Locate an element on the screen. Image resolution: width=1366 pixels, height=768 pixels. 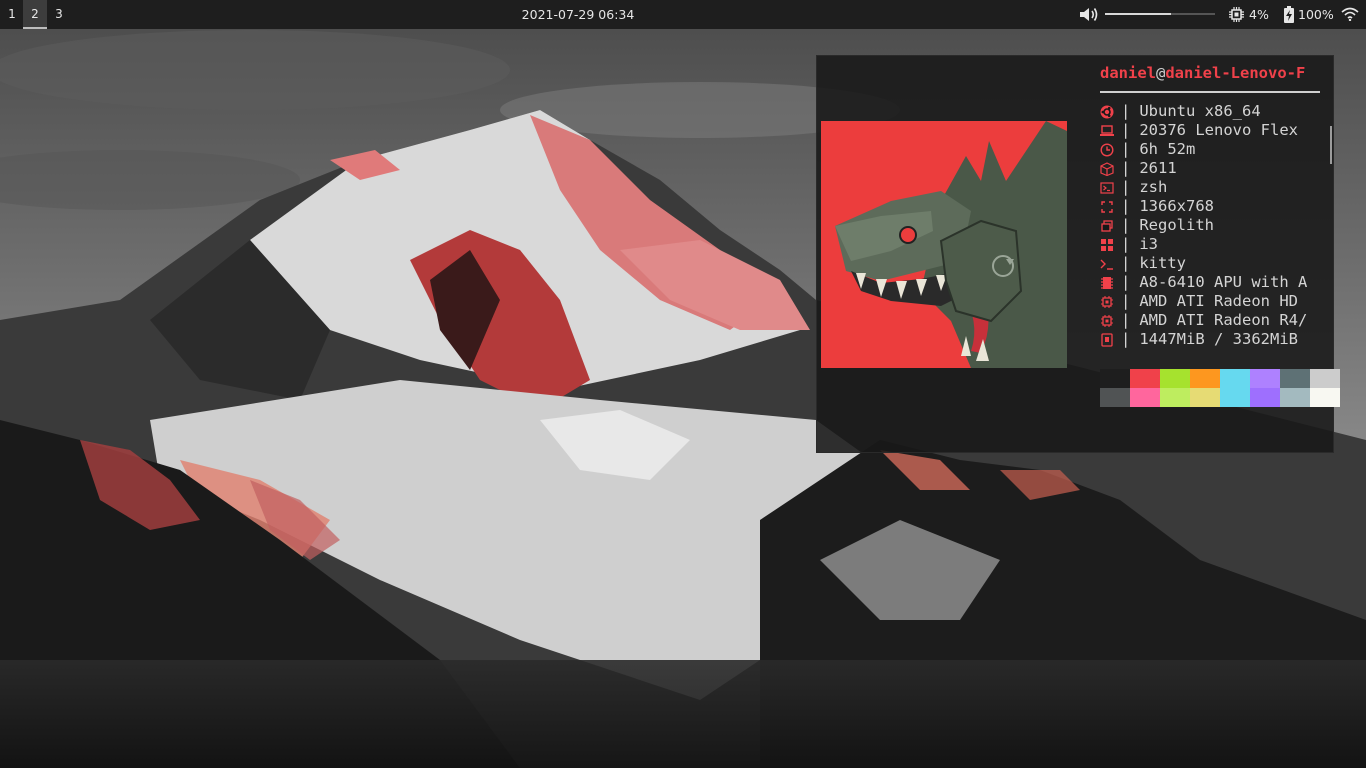
info-row: | Ubuntu x86_64 is located at coordinates (1211, 111).